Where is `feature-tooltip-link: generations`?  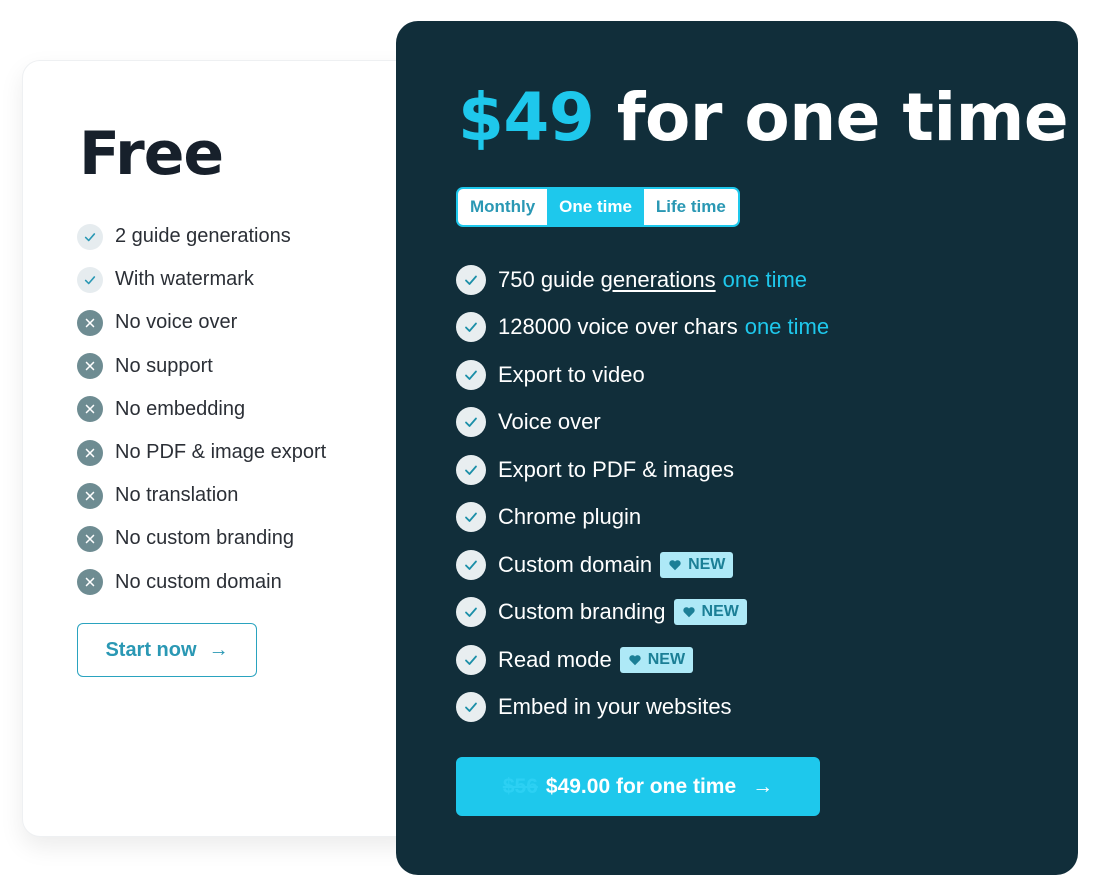
feature-tooltip-link: generations is located at coordinates (658, 280).